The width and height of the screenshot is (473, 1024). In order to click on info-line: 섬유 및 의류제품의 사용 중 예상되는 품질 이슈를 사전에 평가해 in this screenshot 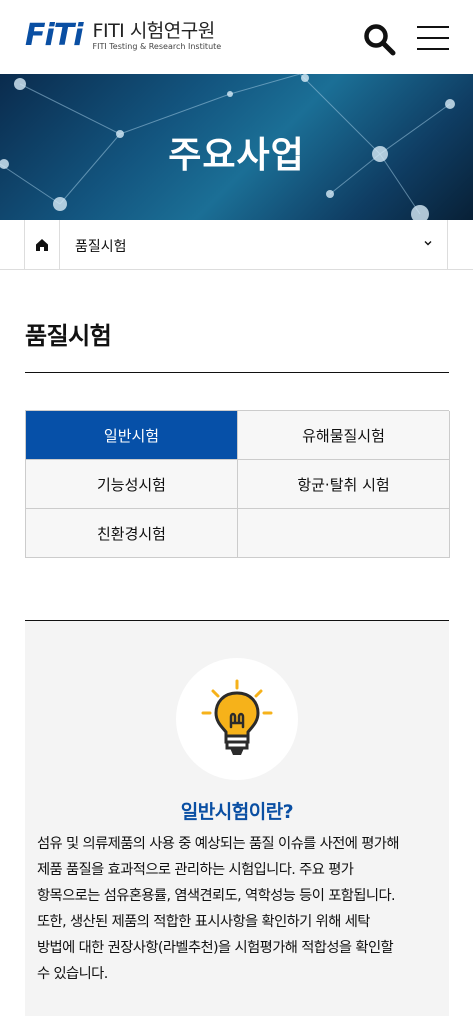, I will do `click(218, 844)`.